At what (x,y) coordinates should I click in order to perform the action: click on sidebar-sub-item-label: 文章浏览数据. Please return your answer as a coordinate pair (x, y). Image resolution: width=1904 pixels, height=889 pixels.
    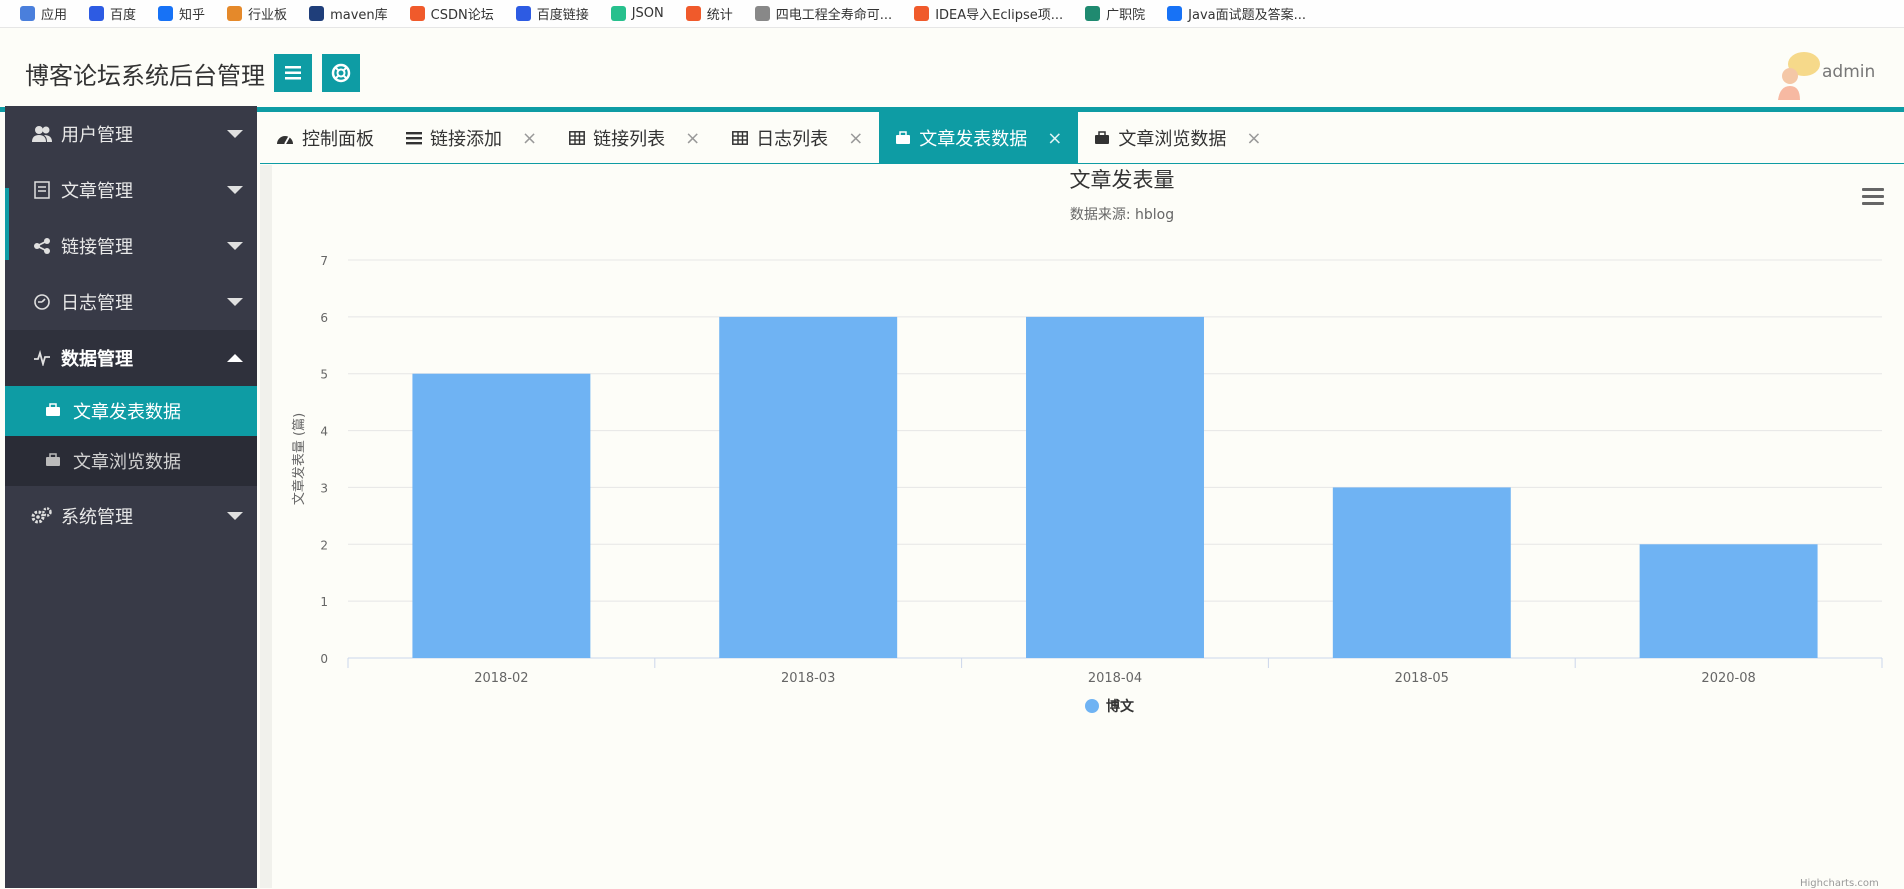
    Looking at the image, I should click on (127, 462).